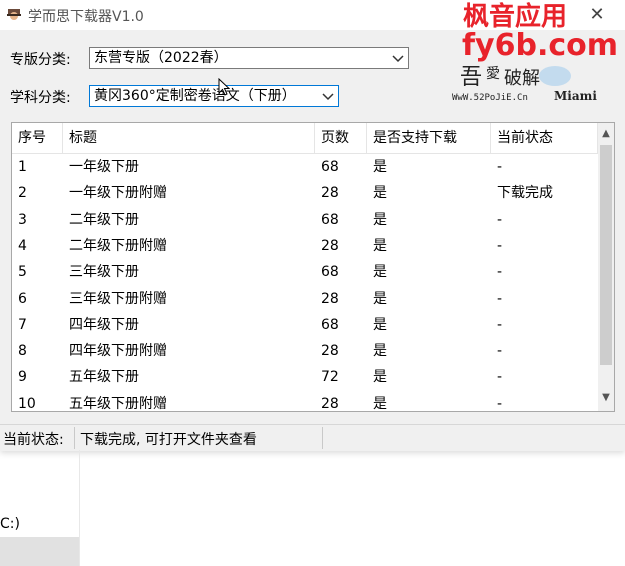  What do you see at coordinates (37, 138) in the screenshot?
I see `column-header-index: 序号` at bounding box center [37, 138].